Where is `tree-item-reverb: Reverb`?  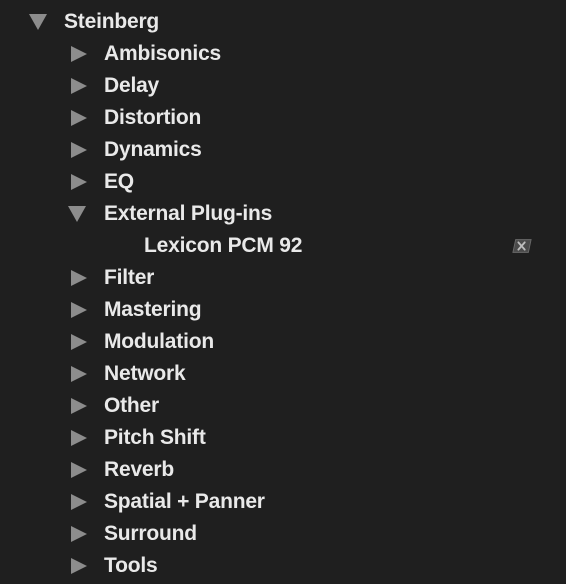
tree-item-reverb: Reverb is located at coordinates (283, 470).